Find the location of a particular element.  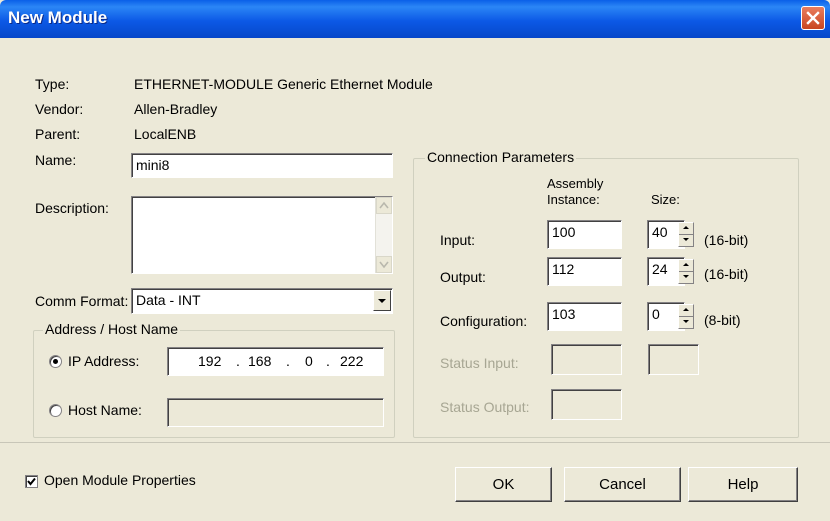

parent-label: Parent: is located at coordinates (58, 134).